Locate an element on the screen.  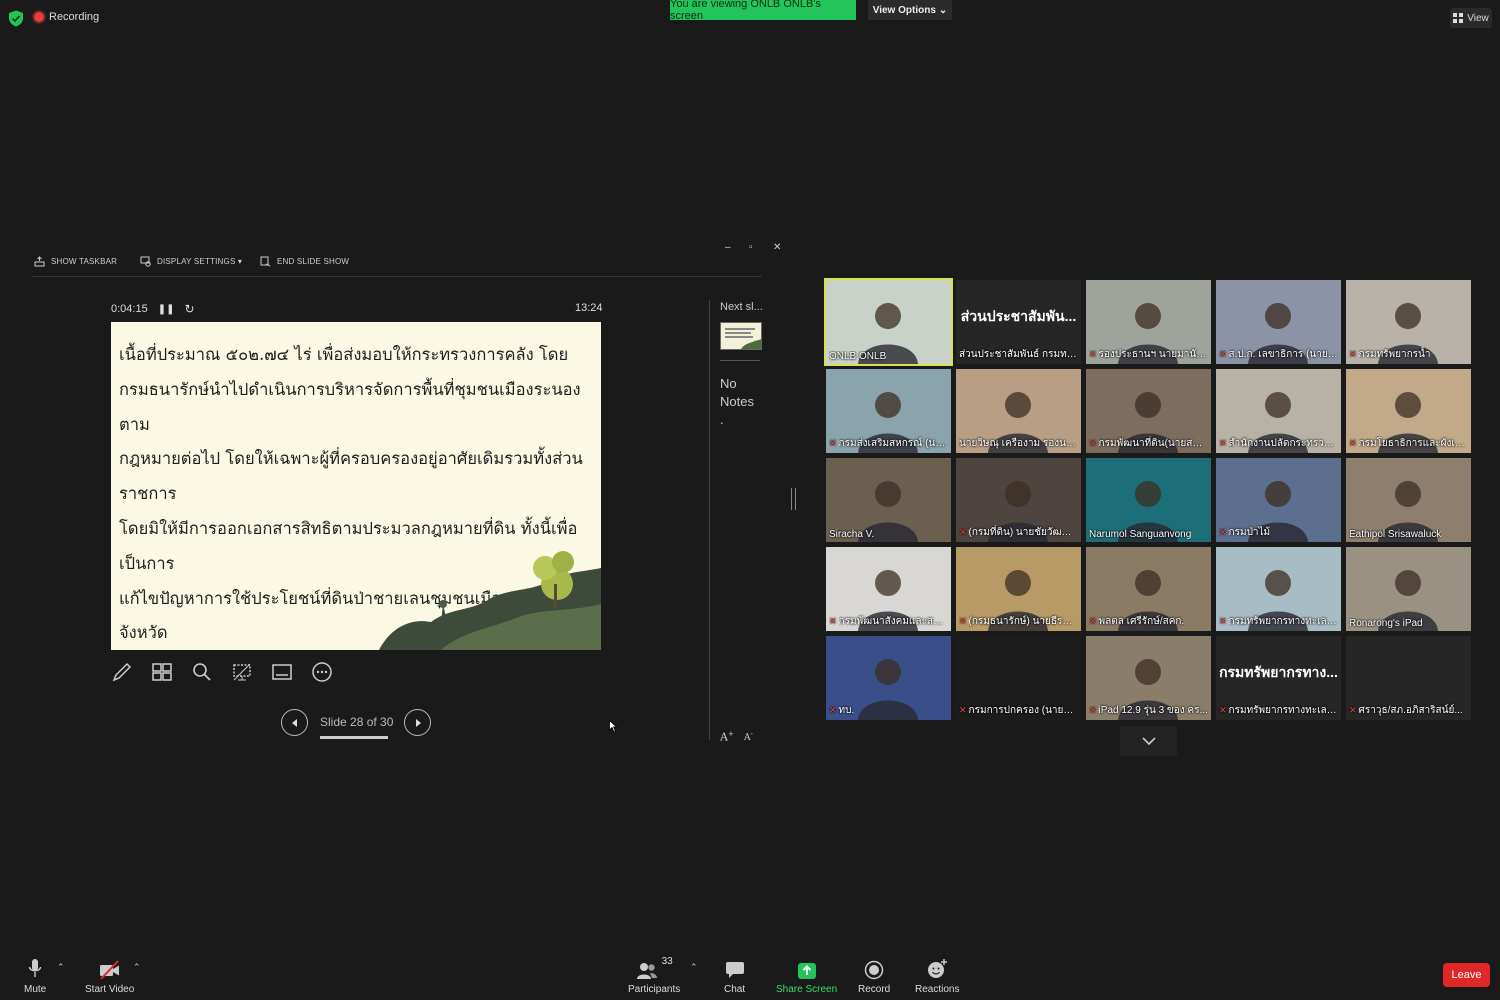
participant-tile: ONLB ONLB is located at coordinates (888, 322).